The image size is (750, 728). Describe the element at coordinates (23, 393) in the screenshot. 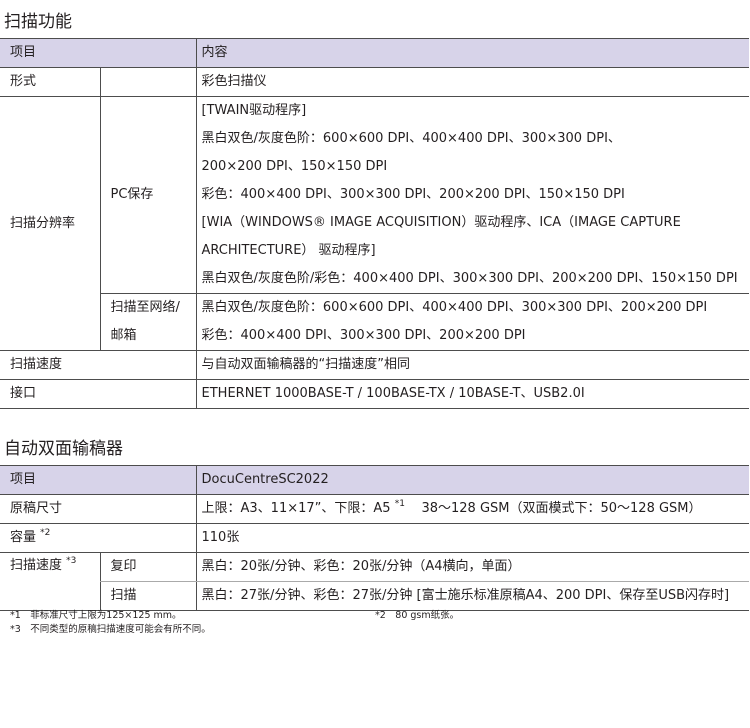

I see `row-label-interface: 接口` at that location.